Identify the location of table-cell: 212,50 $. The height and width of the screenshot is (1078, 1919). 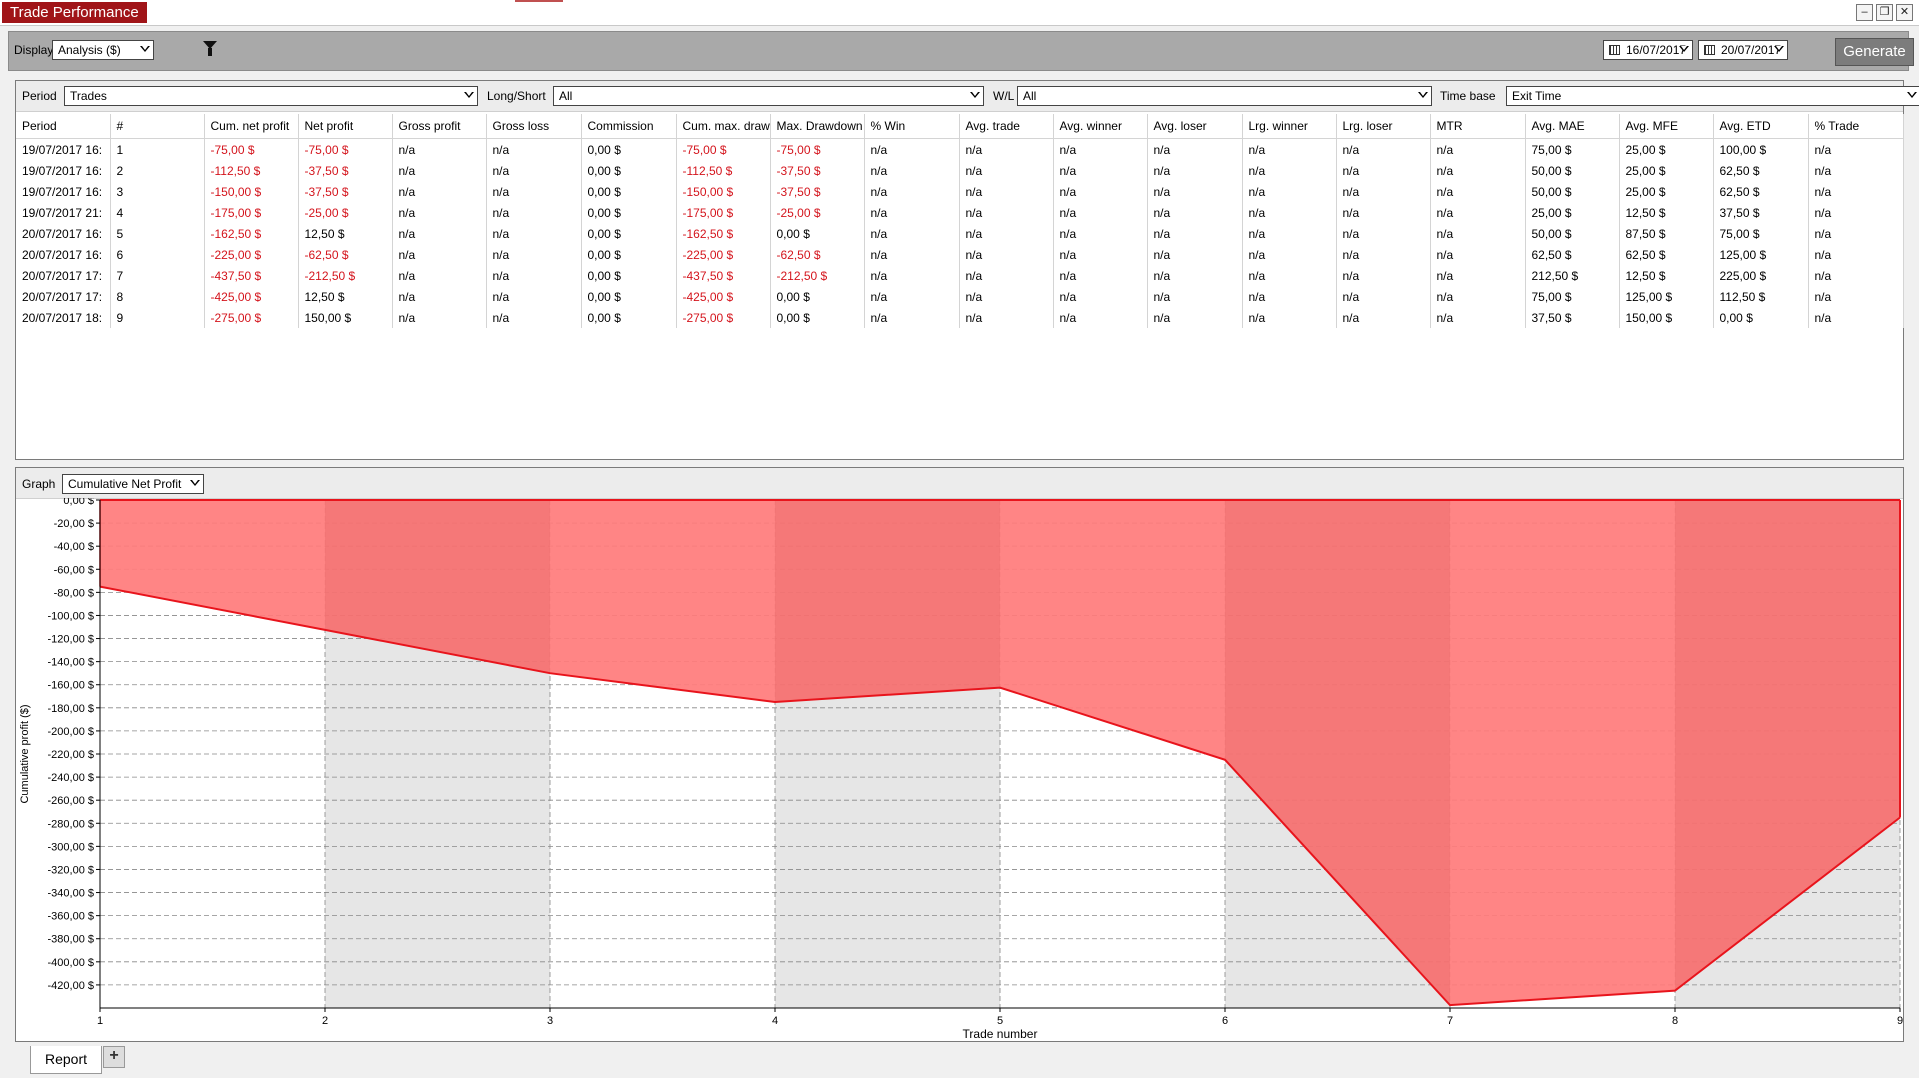
(1572, 275).